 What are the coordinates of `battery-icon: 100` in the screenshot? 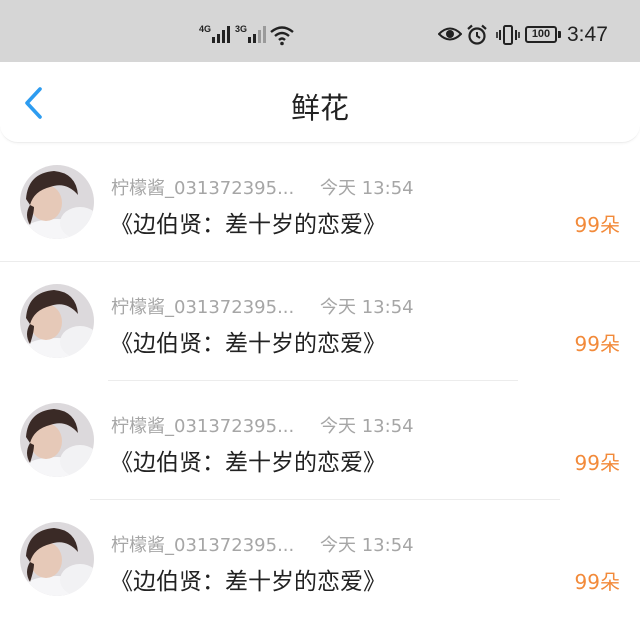 It's located at (541, 34).